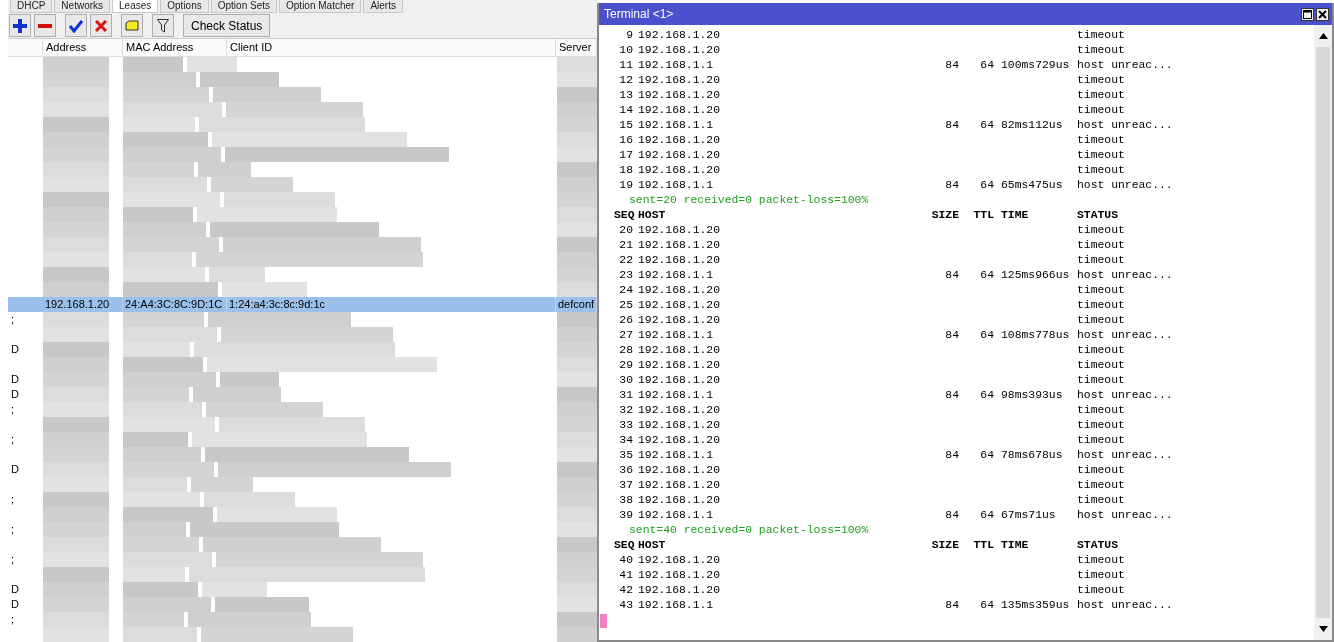 This screenshot has width=1334, height=642. What do you see at coordinates (76, 25) in the screenshot?
I see `enable-button` at bounding box center [76, 25].